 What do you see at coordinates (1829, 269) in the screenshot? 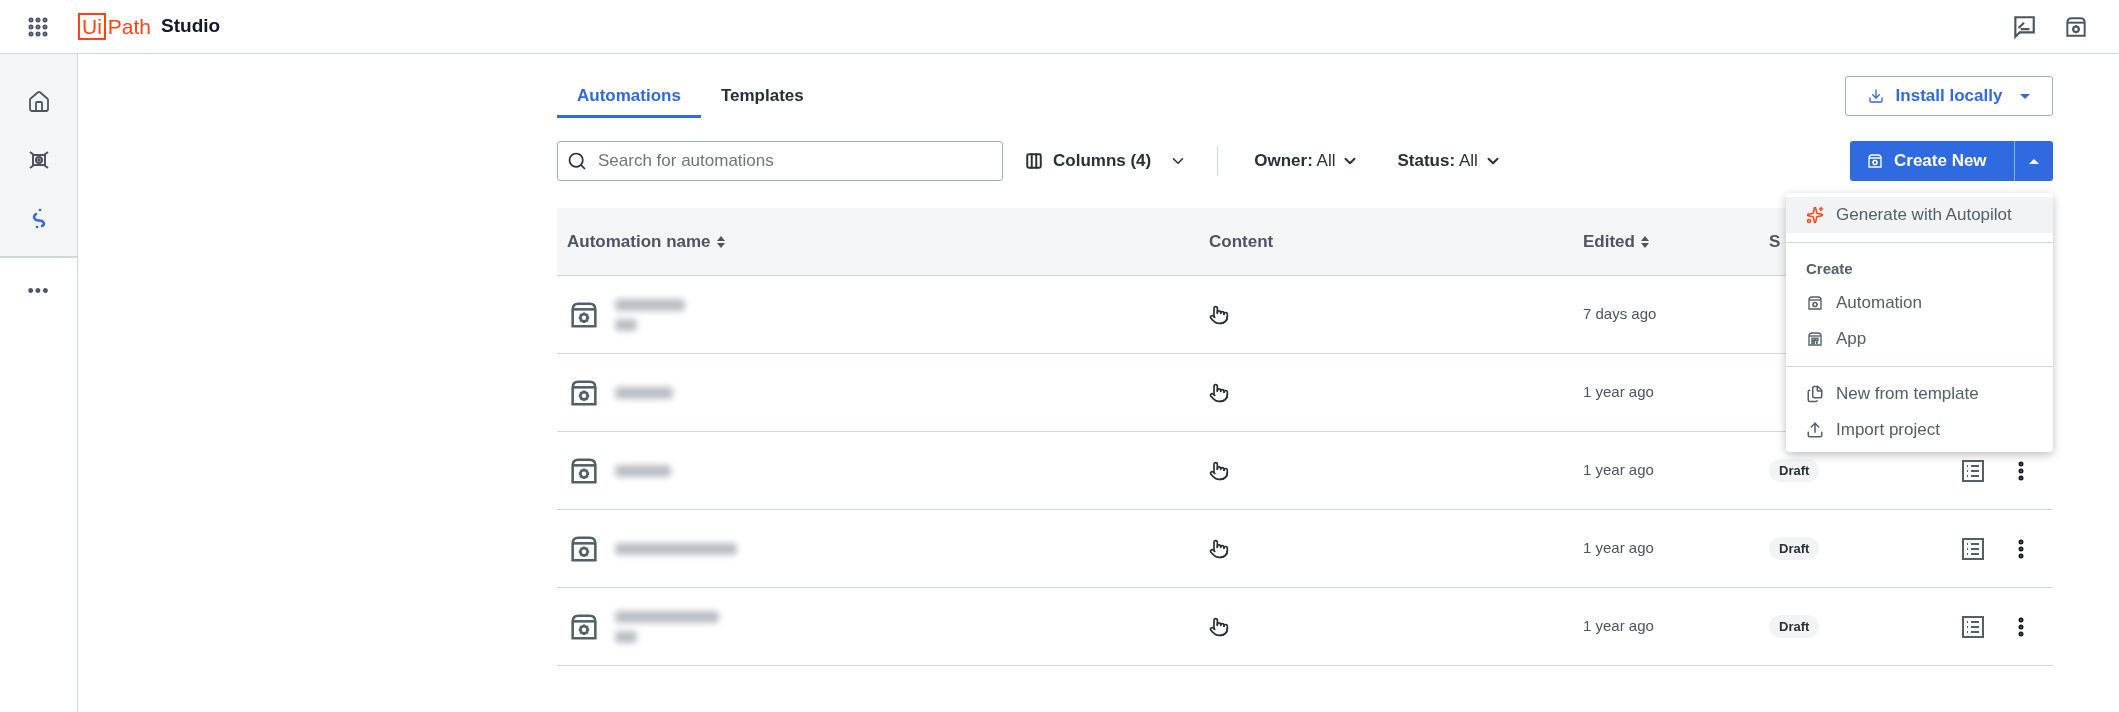
I see `menu-heading: Create` at bounding box center [1829, 269].